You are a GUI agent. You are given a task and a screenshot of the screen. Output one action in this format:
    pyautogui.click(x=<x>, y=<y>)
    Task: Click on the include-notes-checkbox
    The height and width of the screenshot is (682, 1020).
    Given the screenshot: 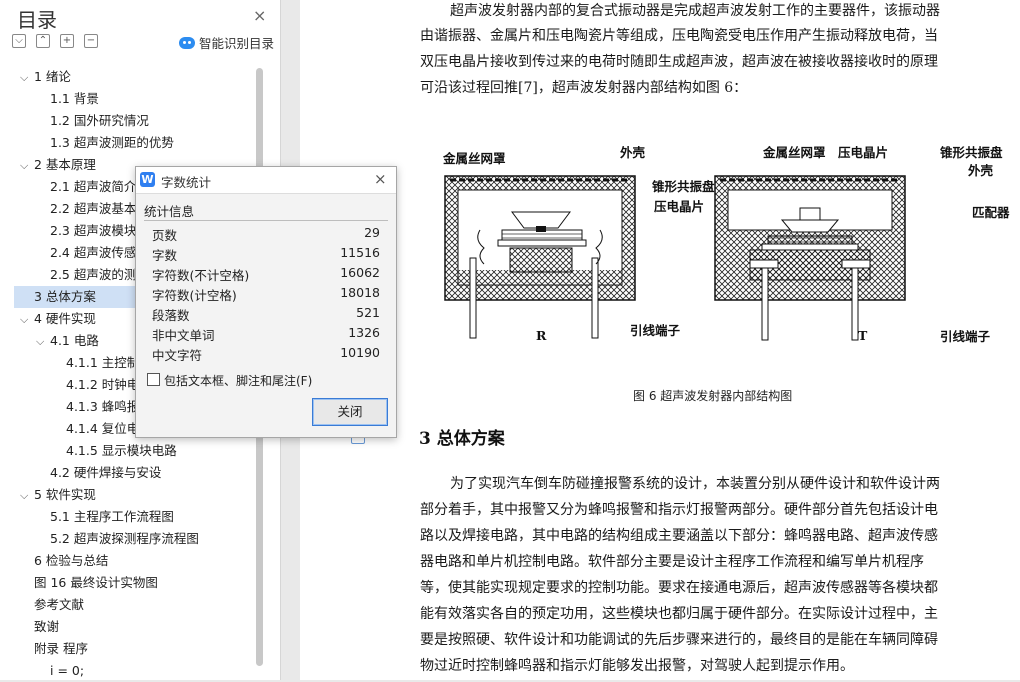 What is the action you would take?
    pyautogui.click(x=153, y=379)
    